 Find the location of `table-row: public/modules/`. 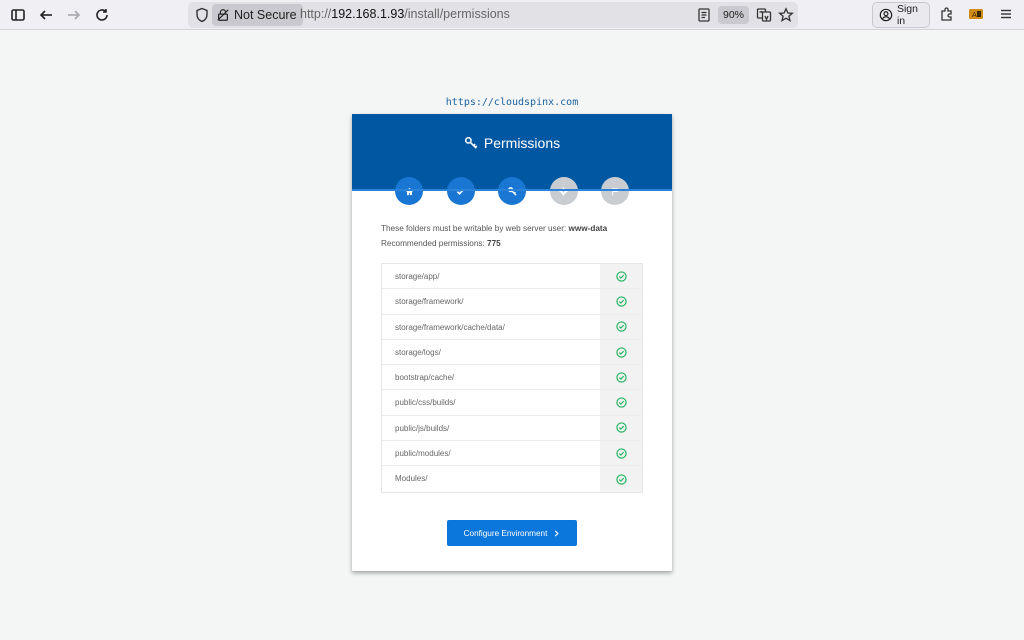

table-row: public/modules/ is located at coordinates (512, 454).